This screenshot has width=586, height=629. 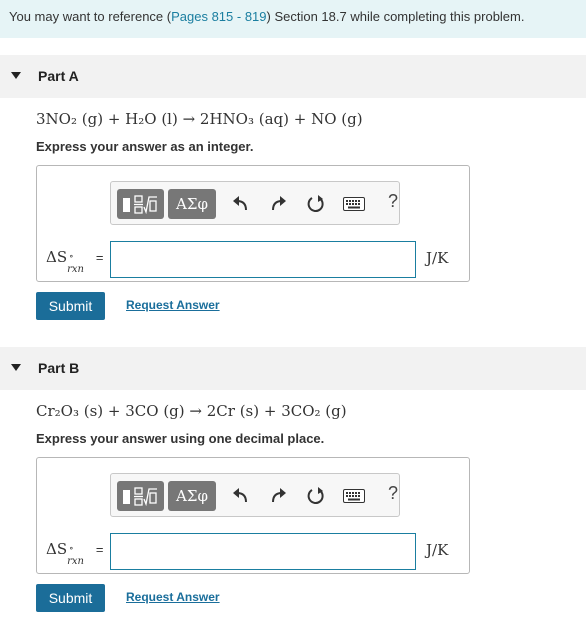 I want to click on part-a-header: Part A, so click(x=293, y=76).